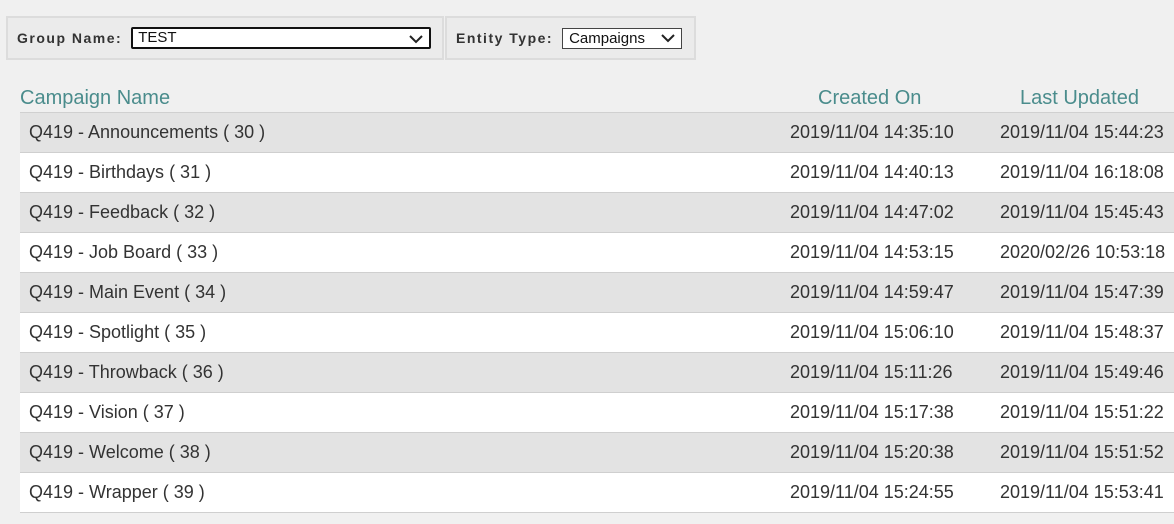 The image size is (1174, 524). I want to click on created-on-cell: 2019/11/04 14:35:10, so click(872, 132).